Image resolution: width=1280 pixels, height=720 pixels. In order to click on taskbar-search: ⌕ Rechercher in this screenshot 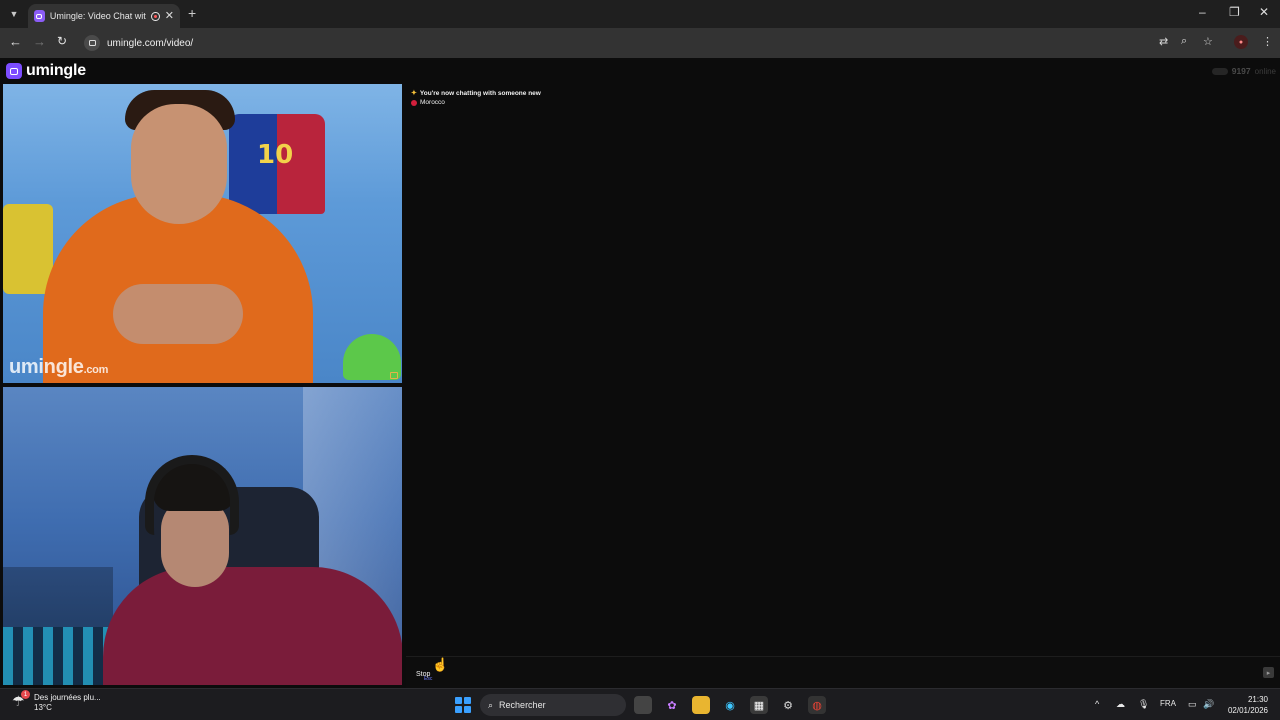, I will do `click(553, 705)`.